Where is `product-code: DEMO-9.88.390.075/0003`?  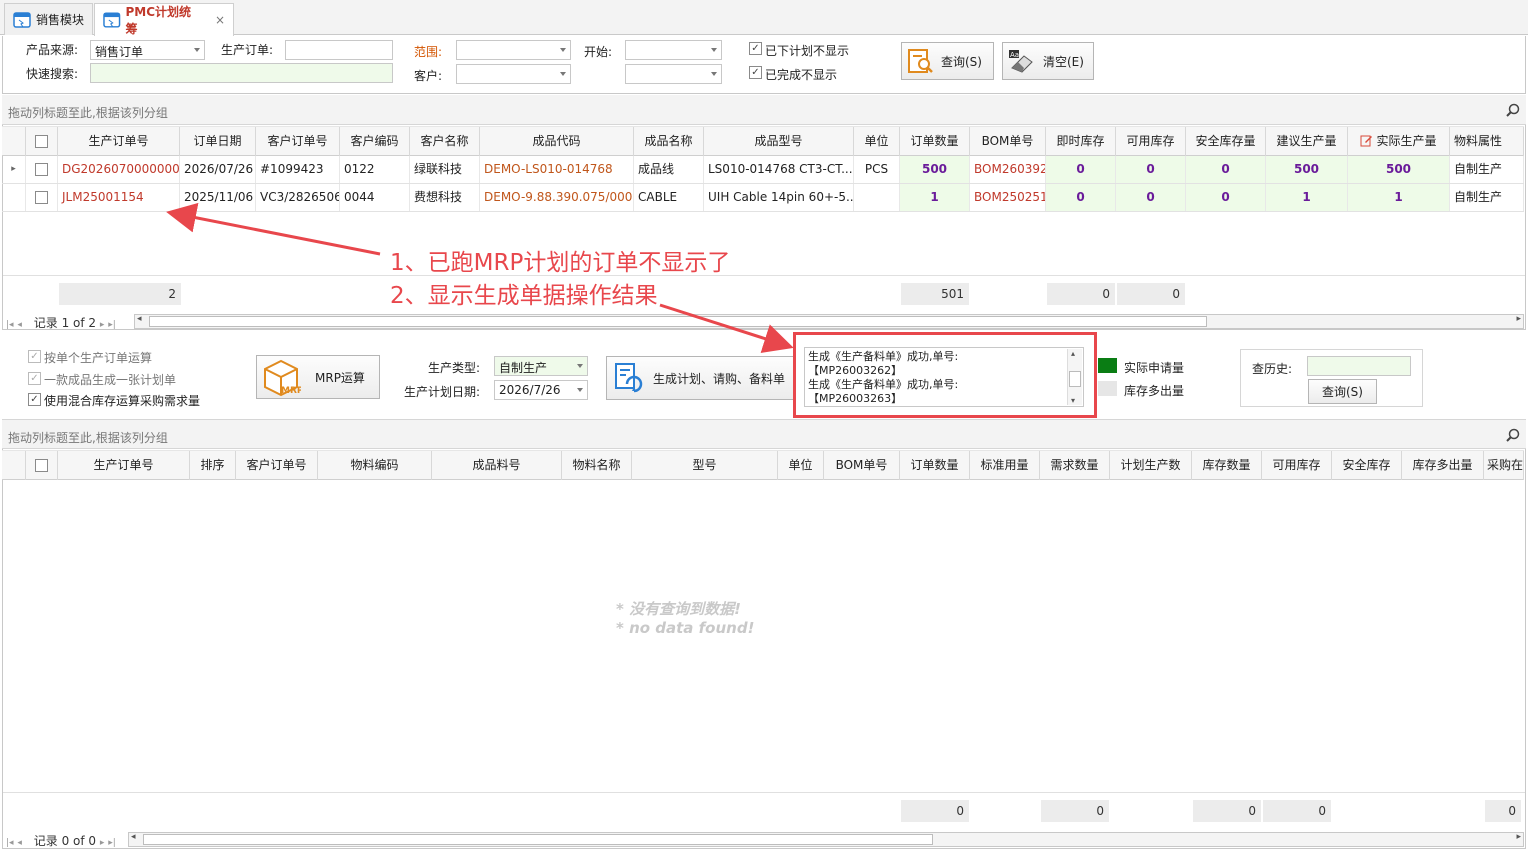
product-code: DEMO-9.88.390.075/0003 is located at coordinates (557, 197).